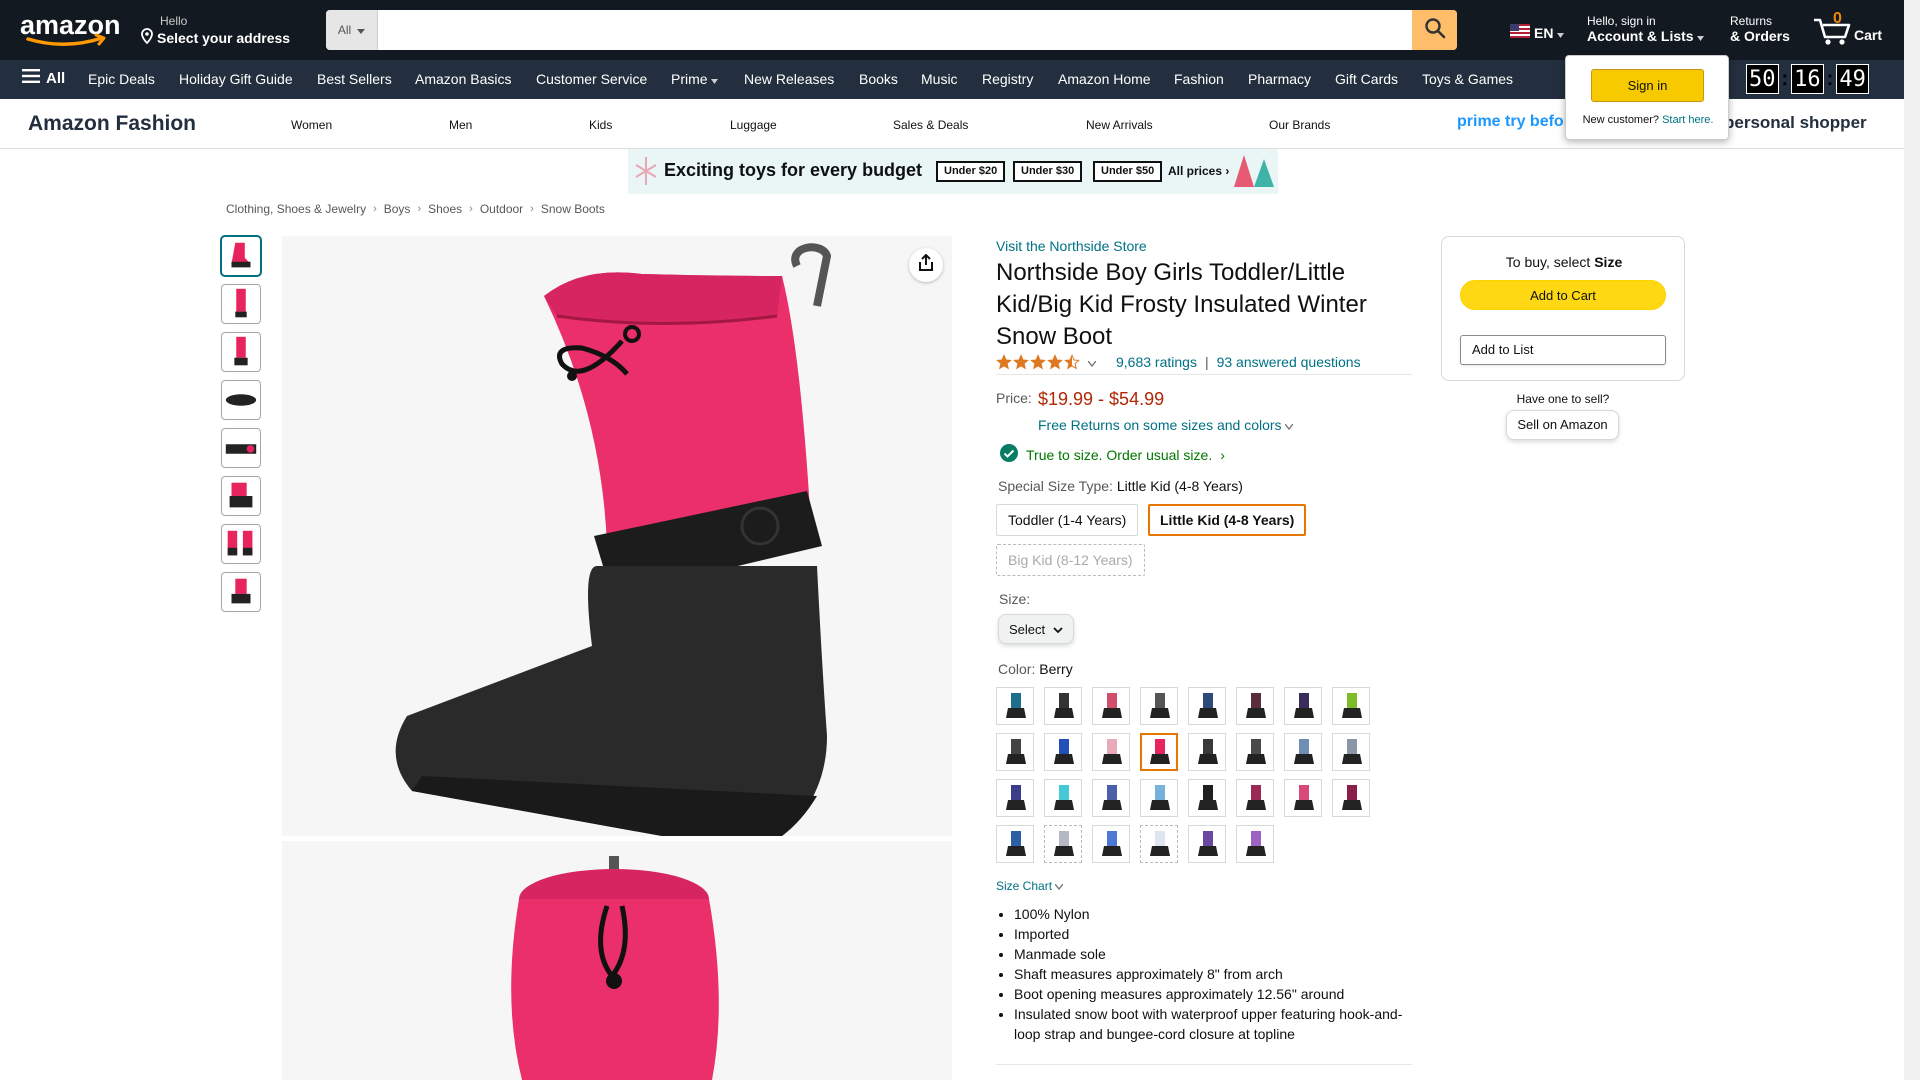  What do you see at coordinates (591, 79) in the screenshot?
I see `nav-item-customer-service: Customer Service` at bounding box center [591, 79].